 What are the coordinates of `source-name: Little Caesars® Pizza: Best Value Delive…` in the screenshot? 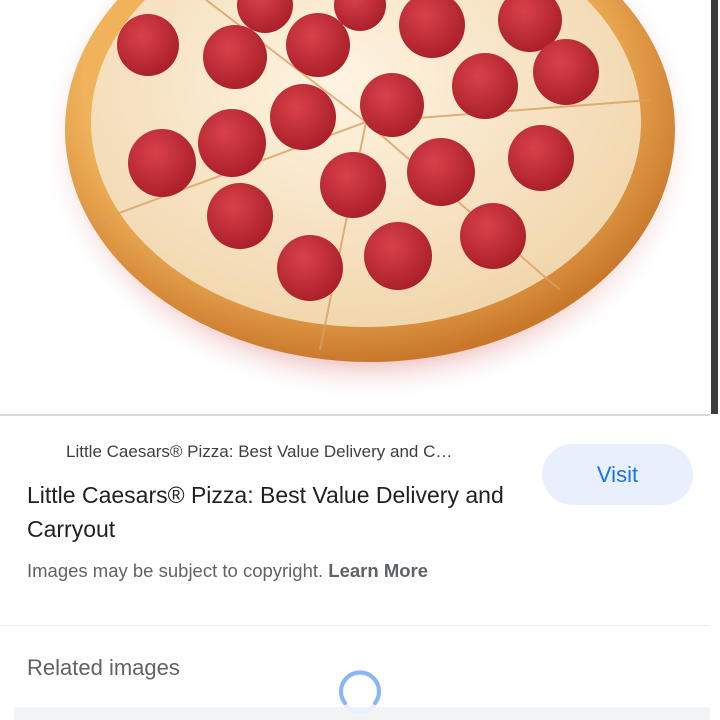 It's located at (296, 452).